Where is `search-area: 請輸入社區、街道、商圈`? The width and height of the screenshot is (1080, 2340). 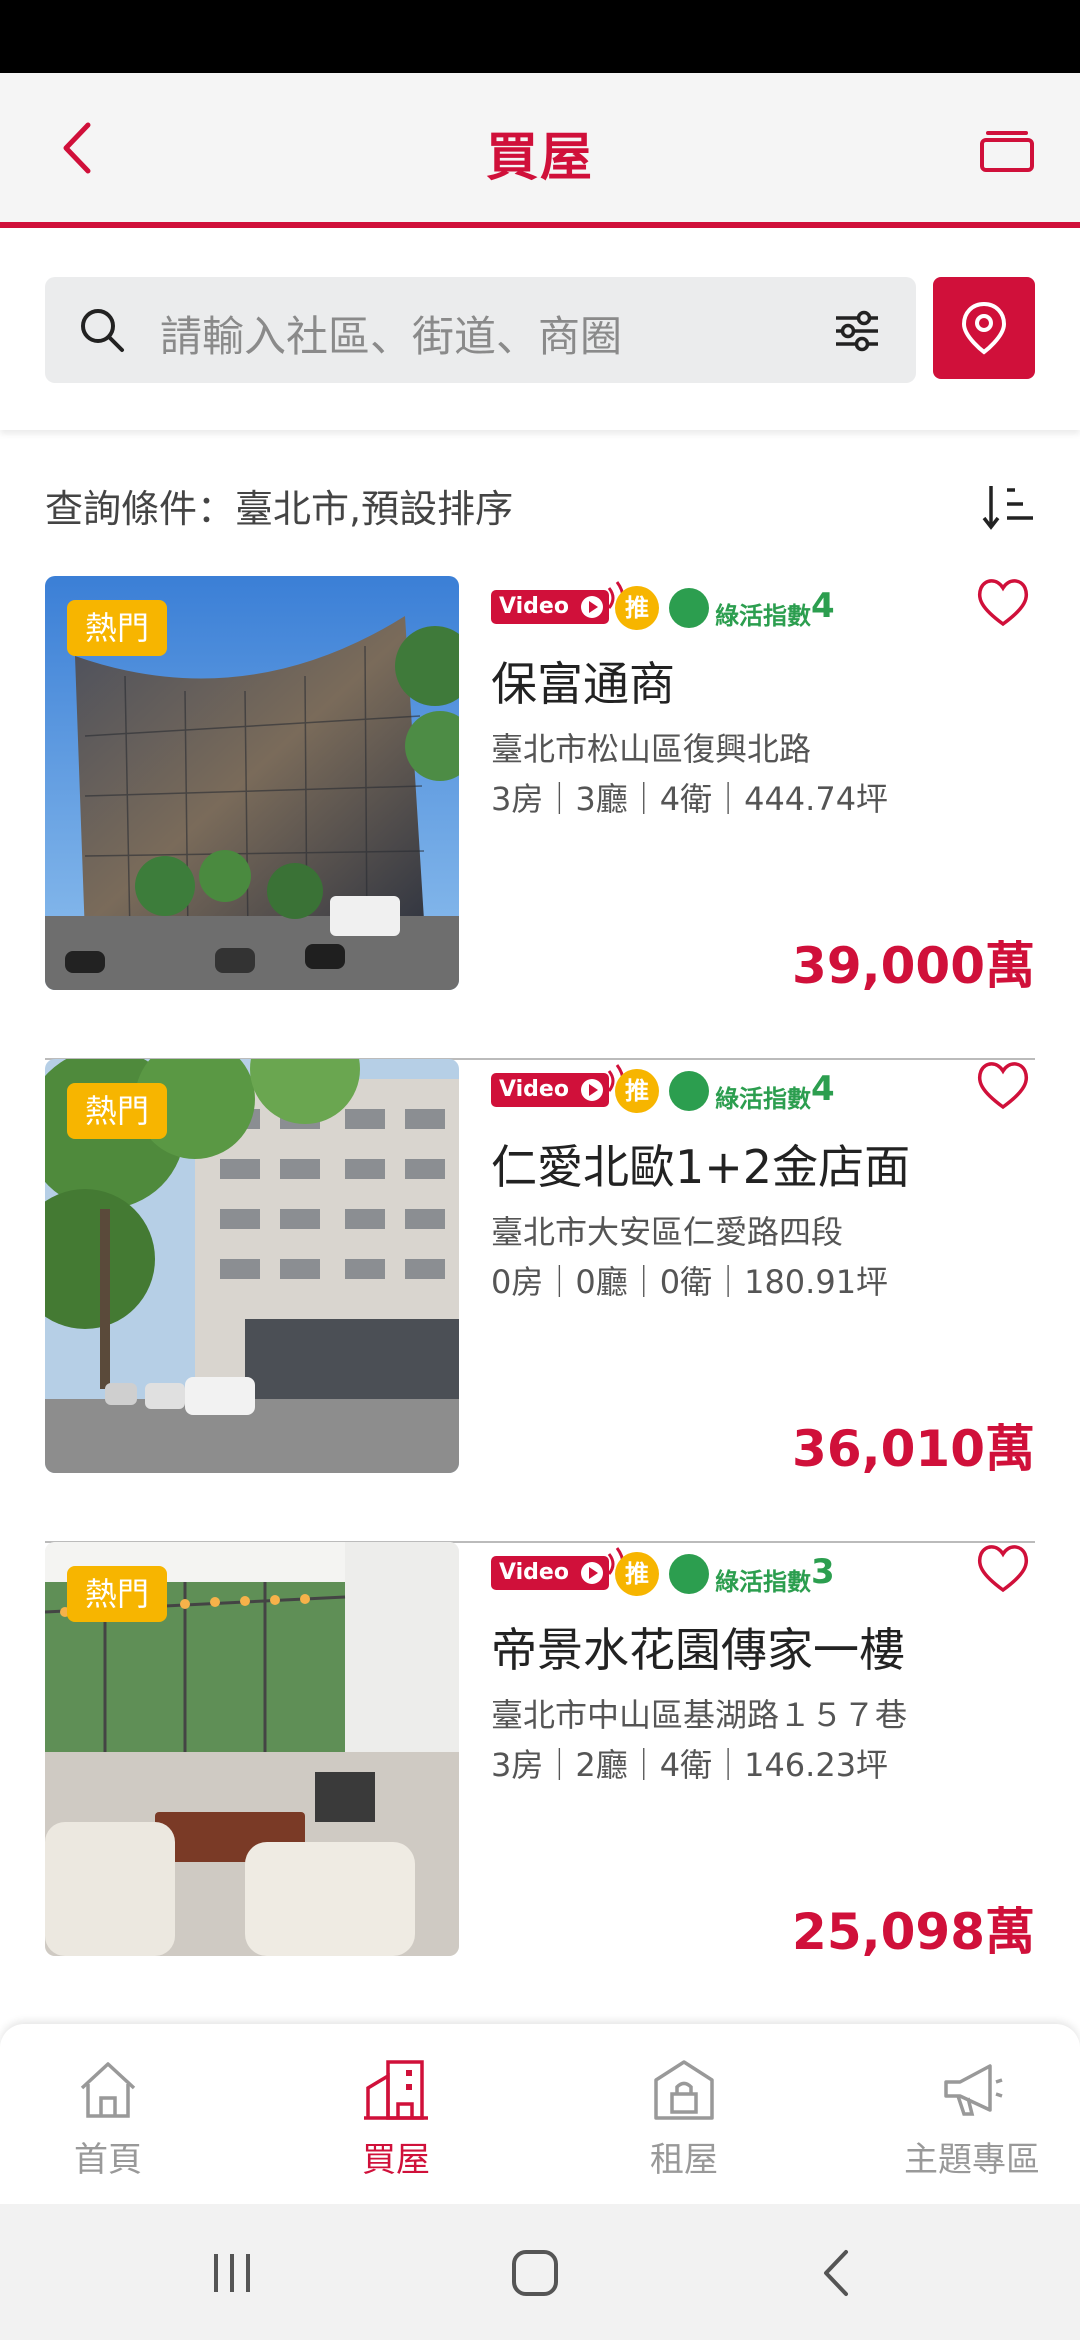
search-area: 請輸入社區、街道、商圈 is located at coordinates (540, 329).